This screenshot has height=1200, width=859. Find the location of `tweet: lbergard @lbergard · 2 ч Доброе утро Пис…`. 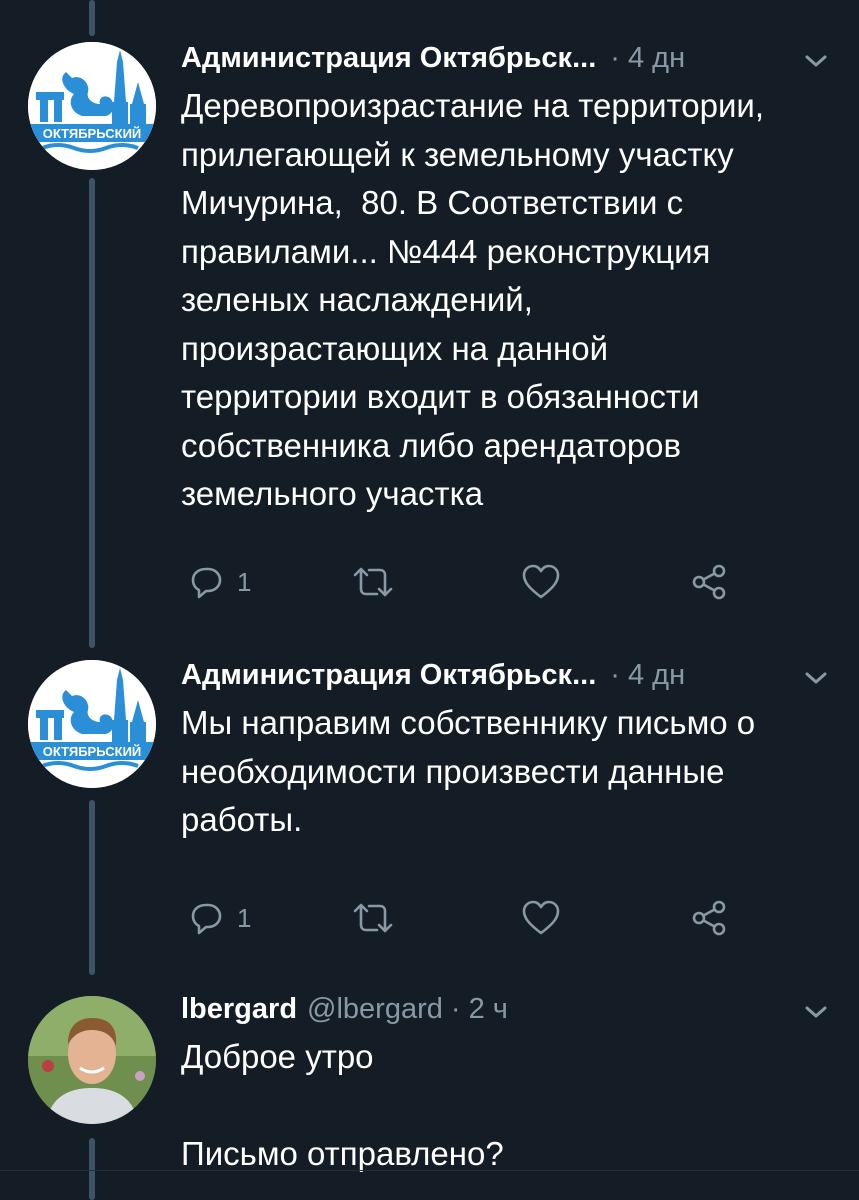

tweet: lbergard @lbergard · 2 ч Доброе утро Пис… is located at coordinates (509, 1086).